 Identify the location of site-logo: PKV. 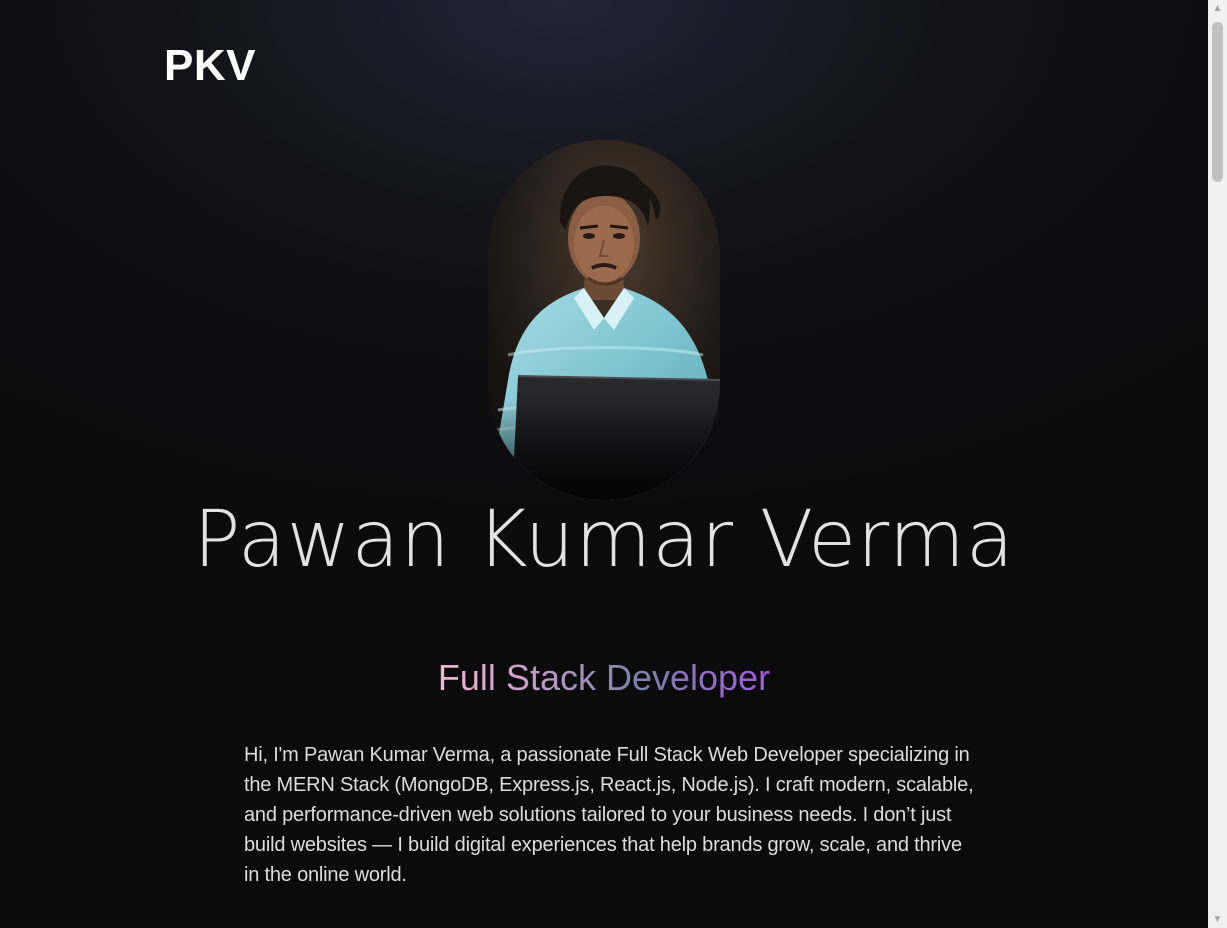
(210, 66).